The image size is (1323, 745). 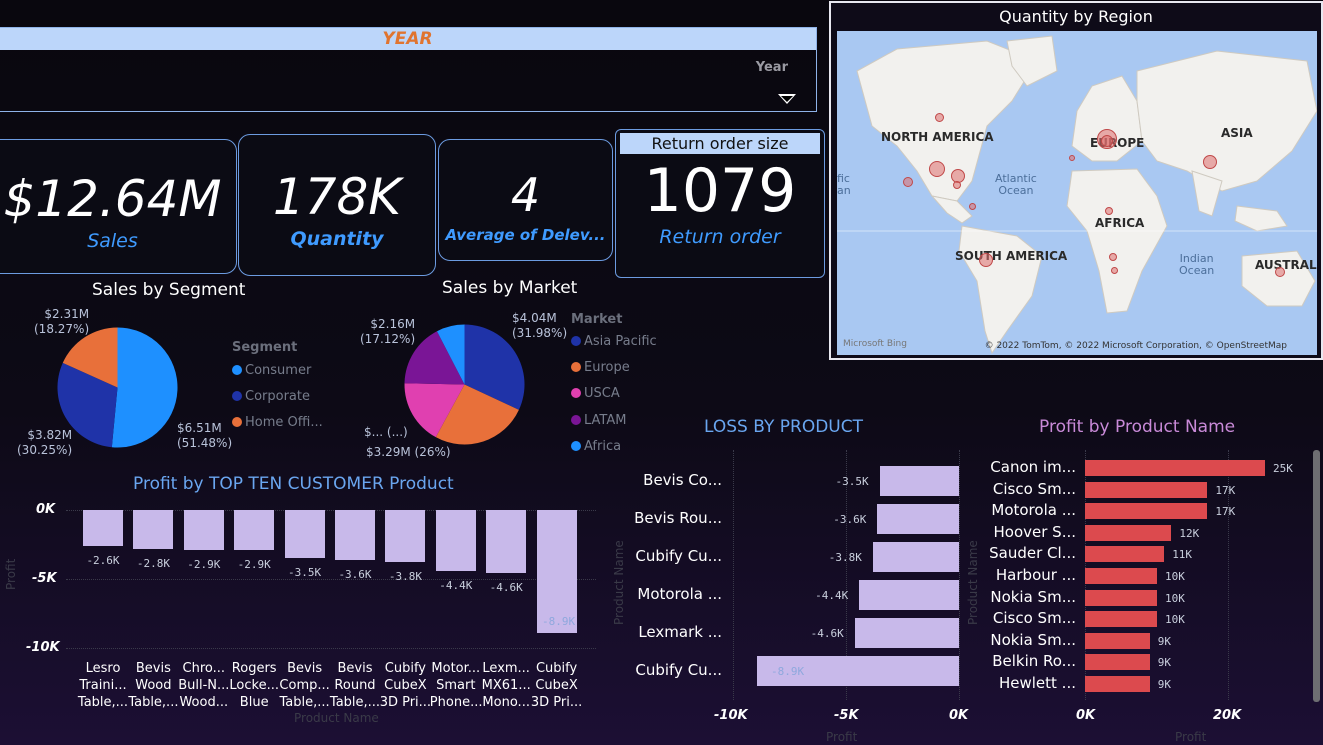 What do you see at coordinates (844, 184) in the screenshot?
I see `ocean-label-pacific: fic an` at bounding box center [844, 184].